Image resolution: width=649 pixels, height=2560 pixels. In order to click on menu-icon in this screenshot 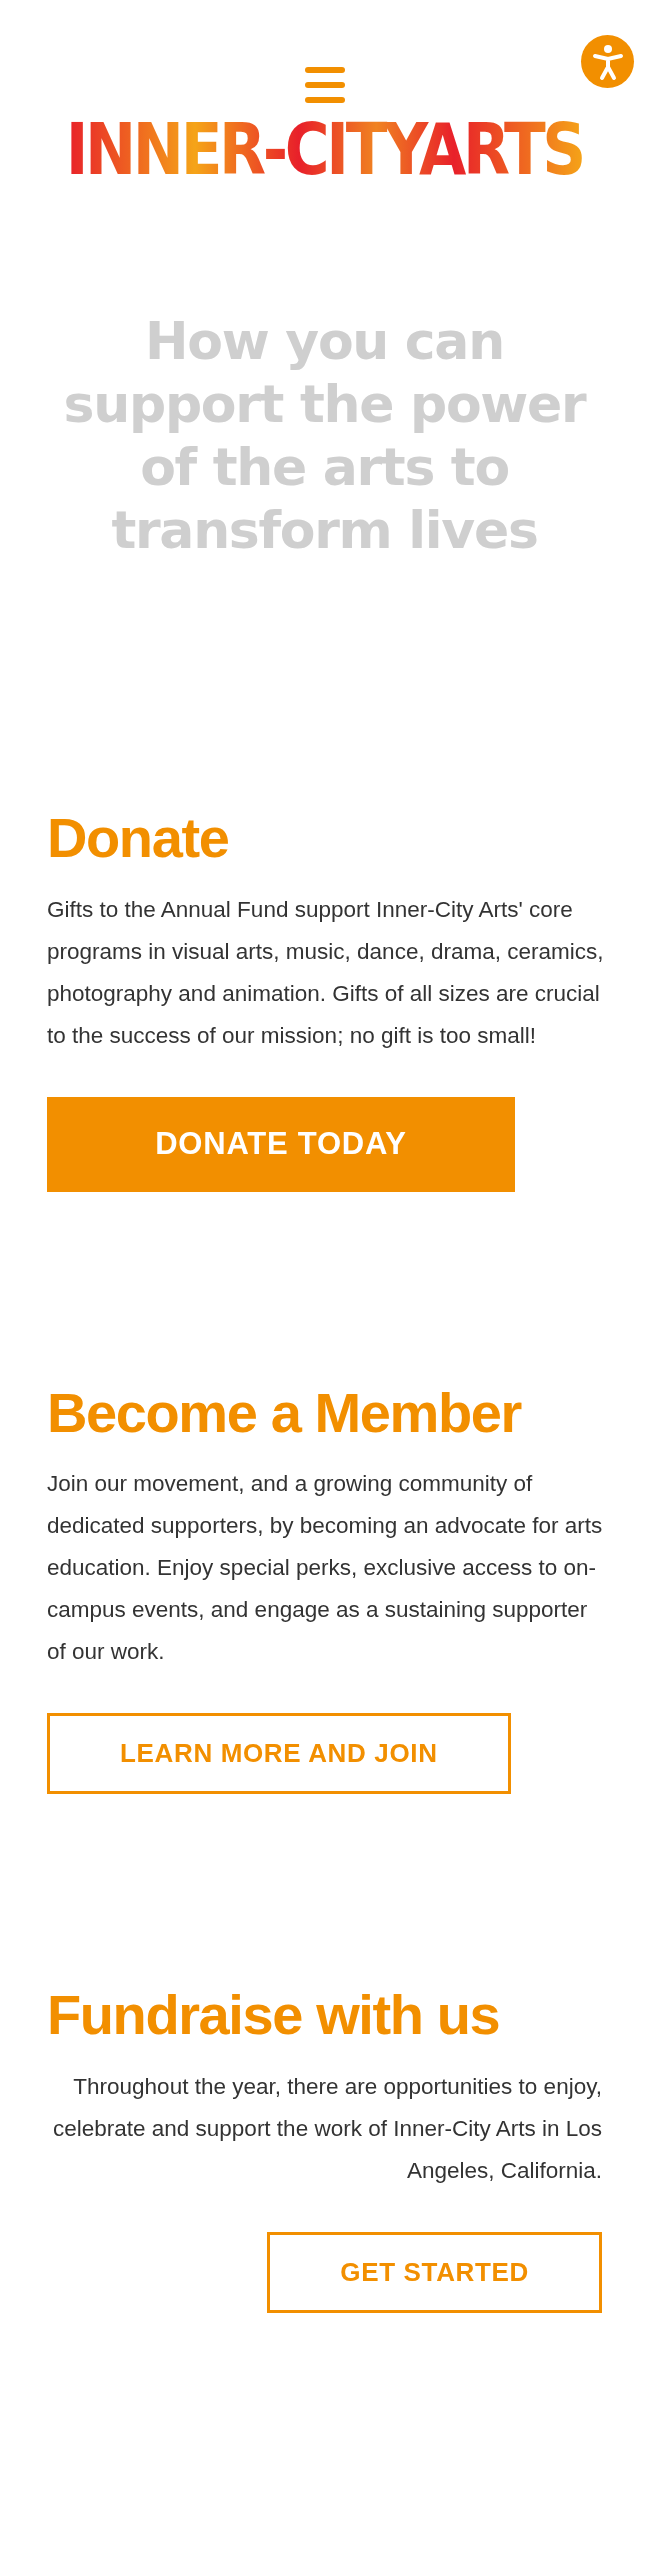, I will do `click(324, 85)`.